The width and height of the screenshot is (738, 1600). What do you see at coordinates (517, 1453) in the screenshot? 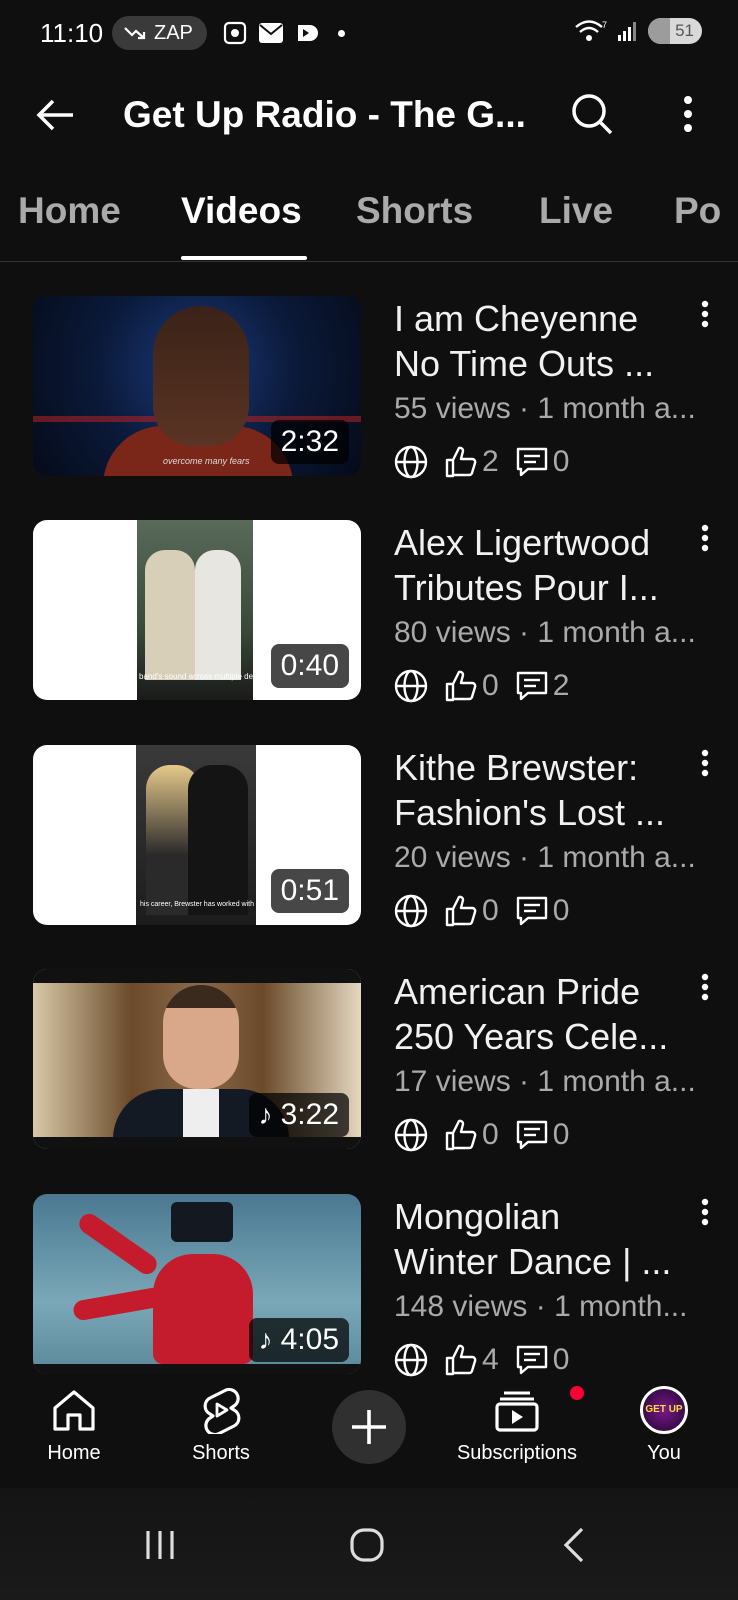
I see `nav-subscriptions-label: Subscriptions` at bounding box center [517, 1453].